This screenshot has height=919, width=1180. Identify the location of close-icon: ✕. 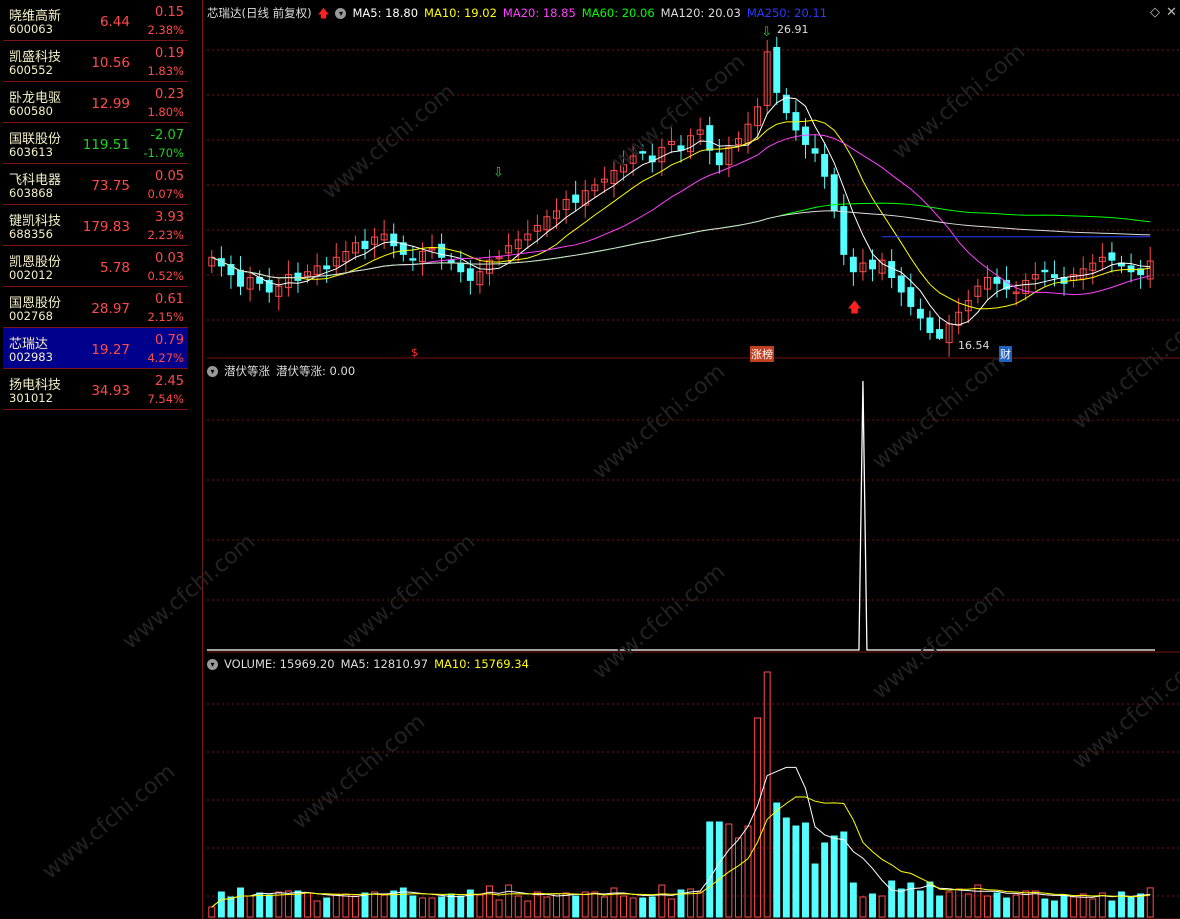
(1171, 12).